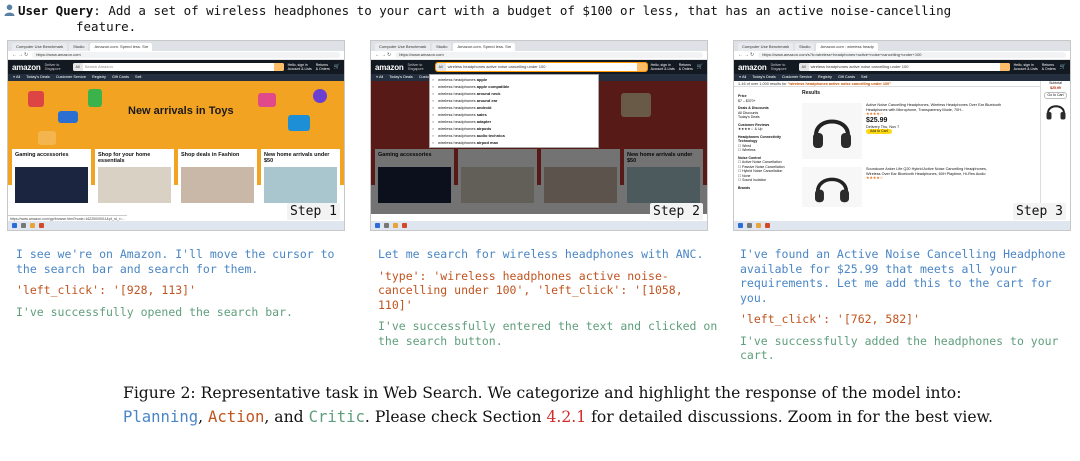 The width and height of the screenshot is (1080, 461). Describe the element at coordinates (514, 79) in the screenshot. I see `suggestion-item: wireless headphones apple` at that location.